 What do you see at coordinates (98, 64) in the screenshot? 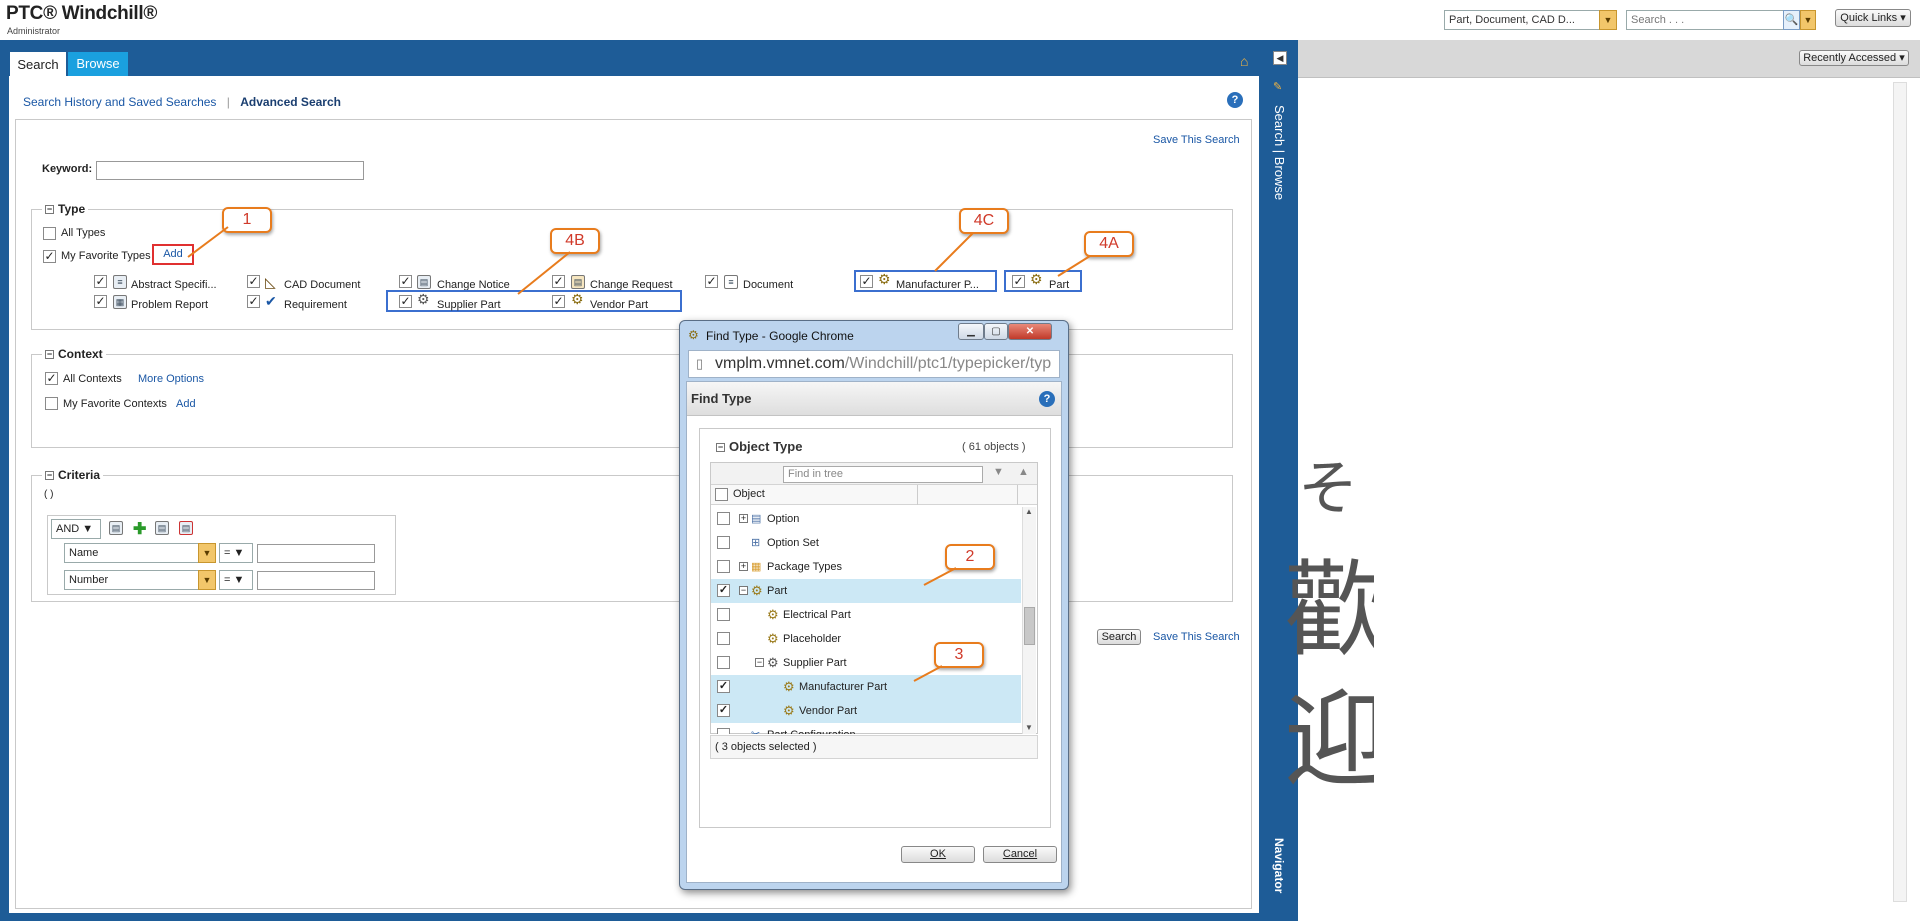
I see `tab-browse: Browse` at bounding box center [98, 64].